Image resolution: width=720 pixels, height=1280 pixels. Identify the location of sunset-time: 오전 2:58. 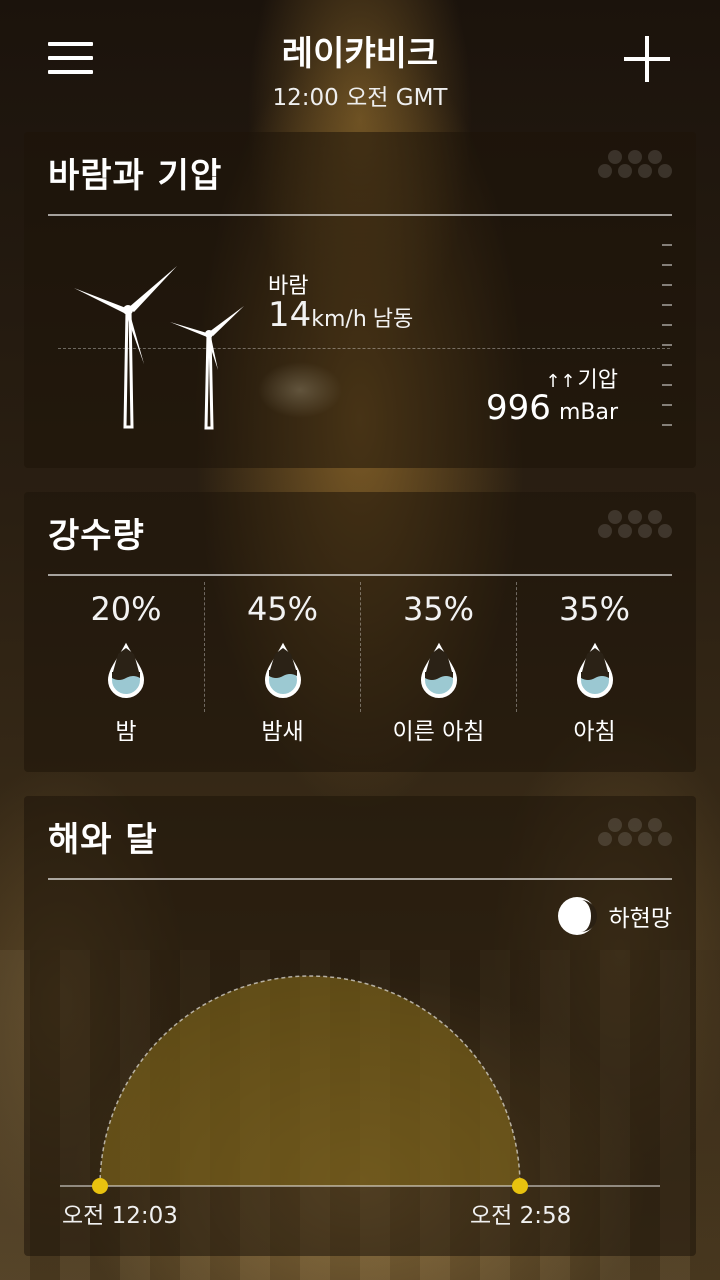
(521, 1216).